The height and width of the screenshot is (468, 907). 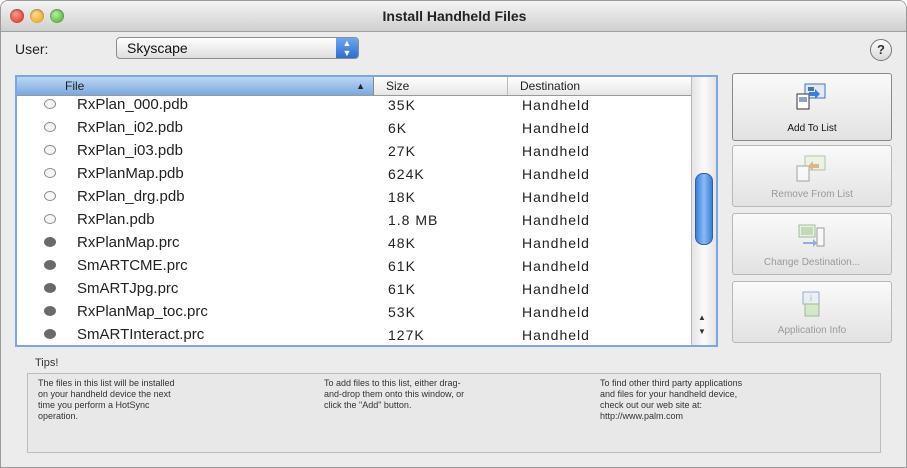 What do you see at coordinates (354, 104) in the screenshot?
I see `table-row: RxPlan_000.pdb 35K Handheld` at bounding box center [354, 104].